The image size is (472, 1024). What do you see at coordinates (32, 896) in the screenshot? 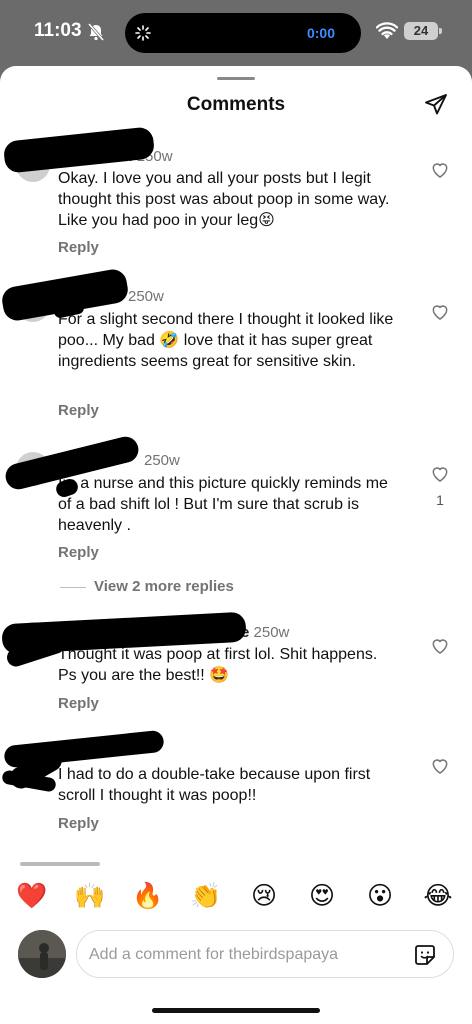
I see `emoji-heart: ❤️` at bounding box center [32, 896].